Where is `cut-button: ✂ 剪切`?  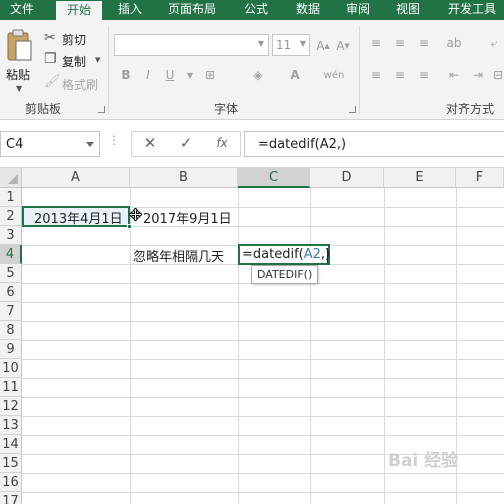 cut-button: ✂ 剪切 is located at coordinates (74, 39).